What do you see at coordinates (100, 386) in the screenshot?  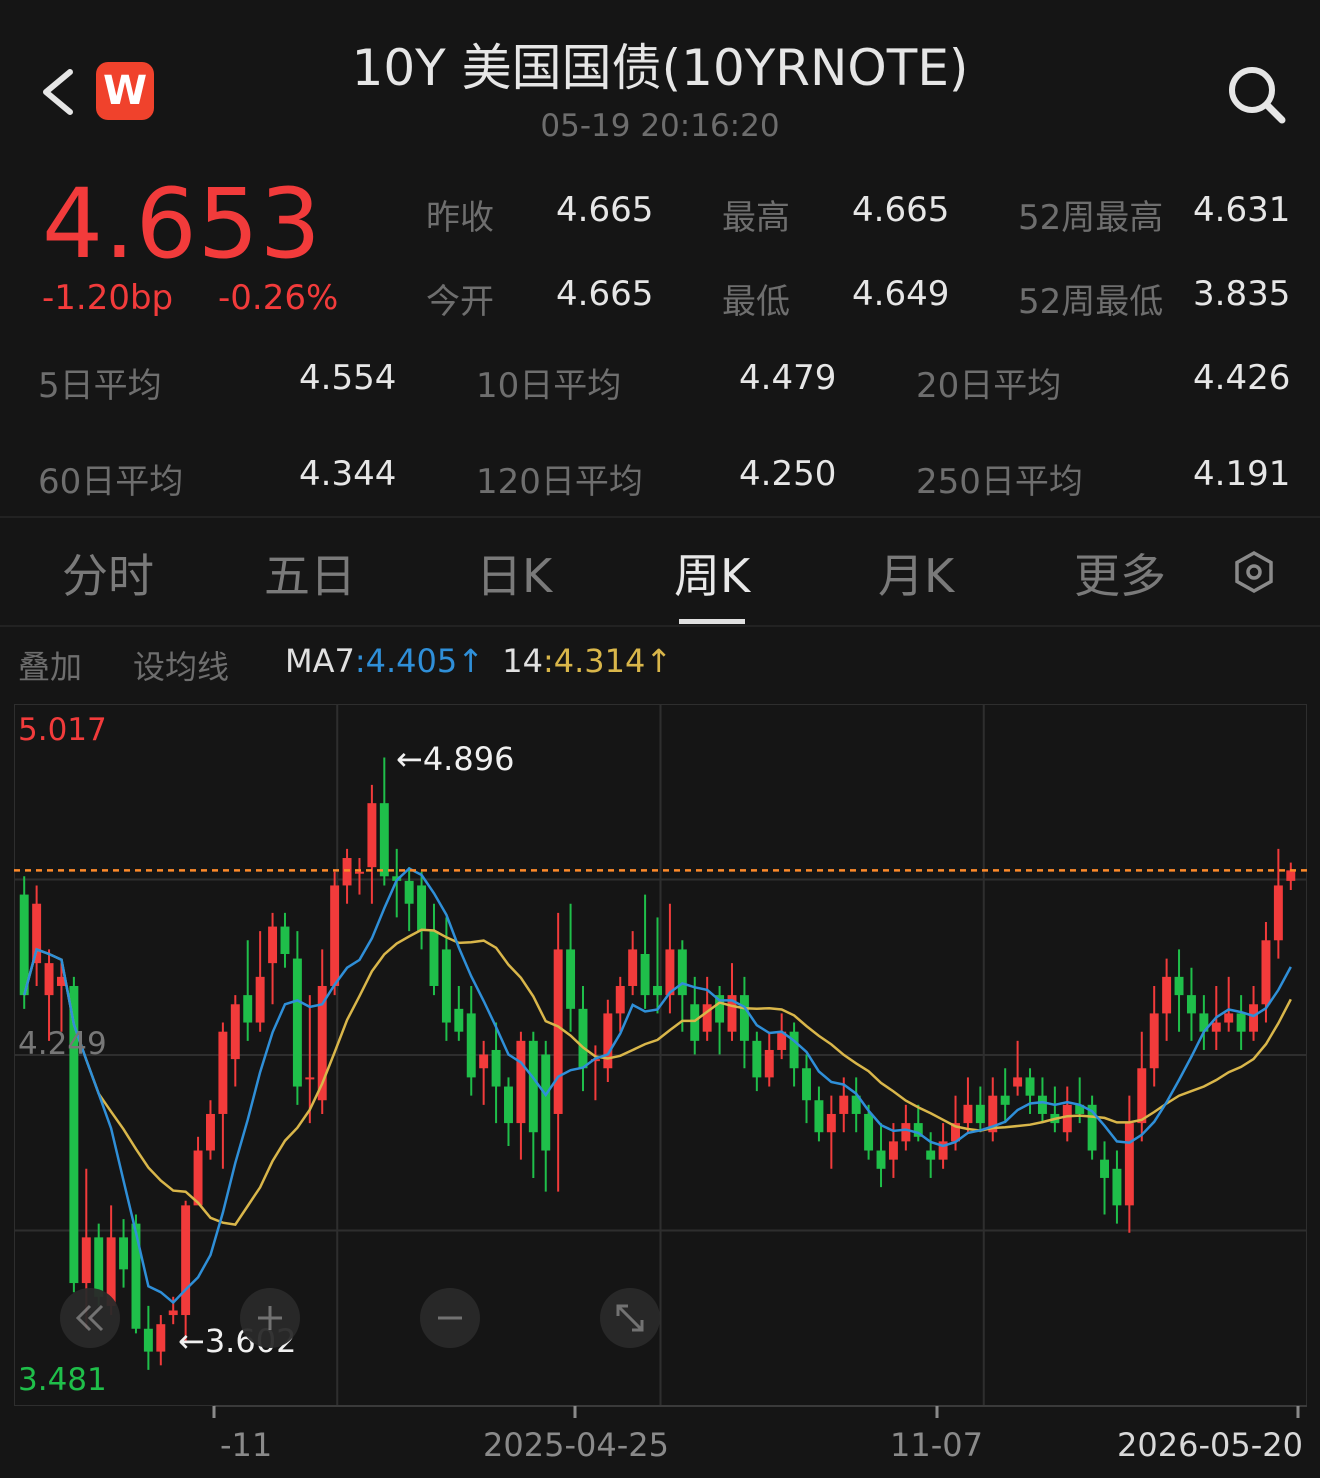 I see `ma5-label: 5日平均` at bounding box center [100, 386].